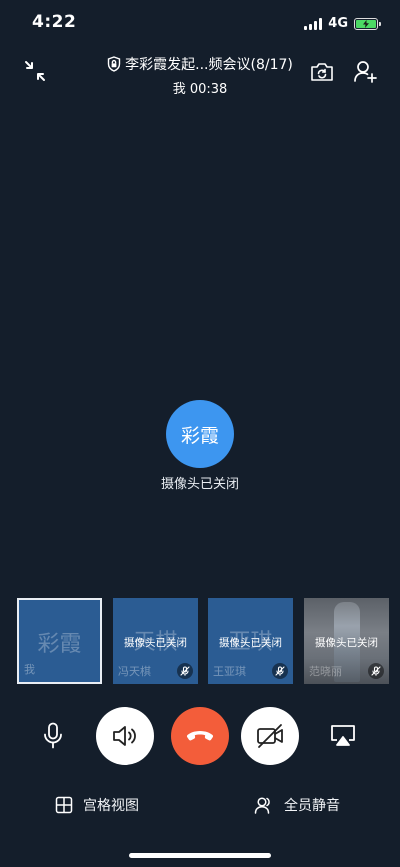 Image resolution: width=400 pixels, height=867 pixels. What do you see at coordinates (262, 805) in the screenshot?
I see `mute-all-icon` at bounding box center [262, 805].